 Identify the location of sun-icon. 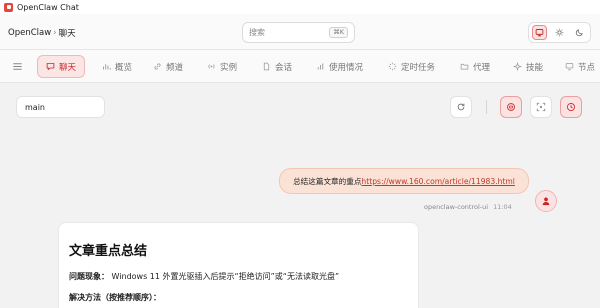
(559, 32).